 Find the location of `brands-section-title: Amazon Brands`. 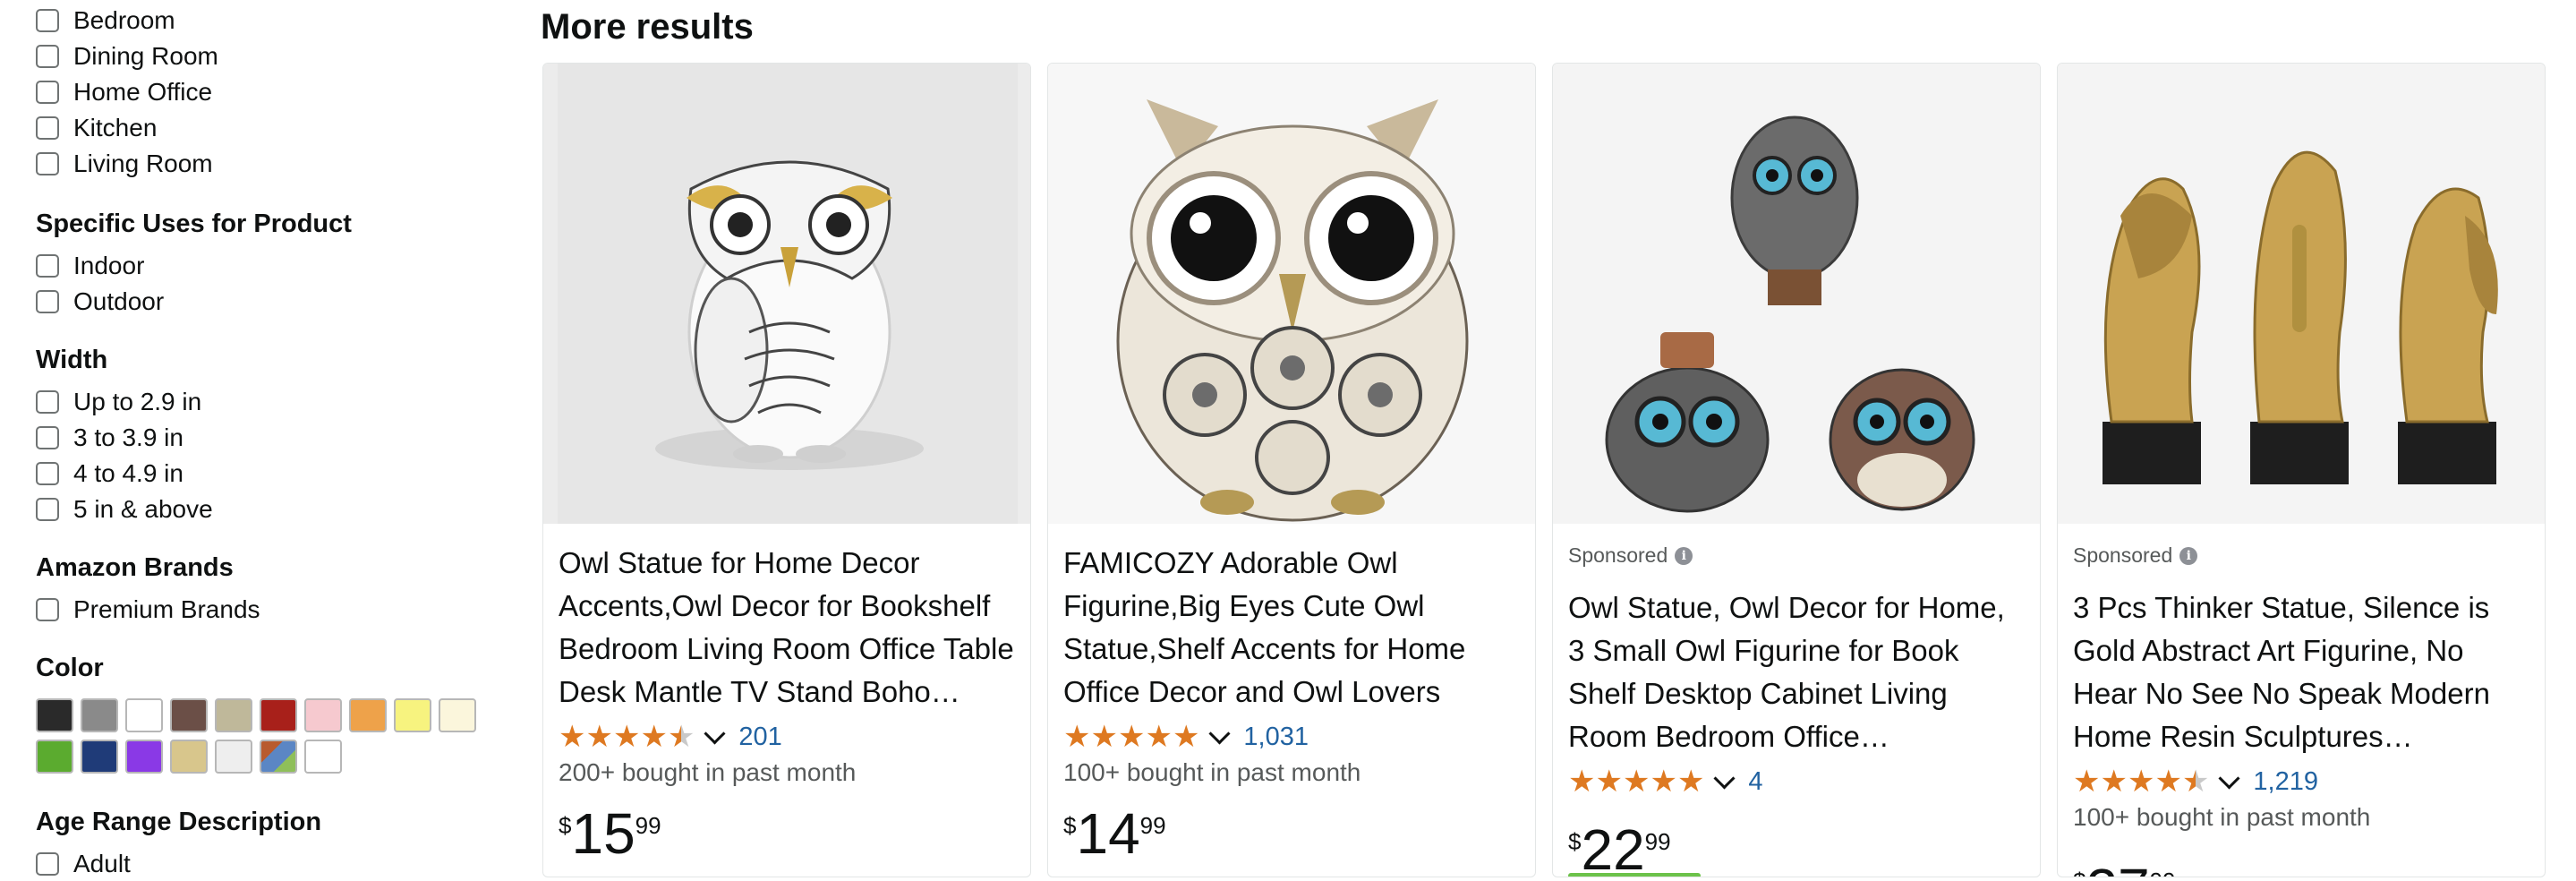

brands-section-title: Amazon Brands is located at coordinates (135, 567).